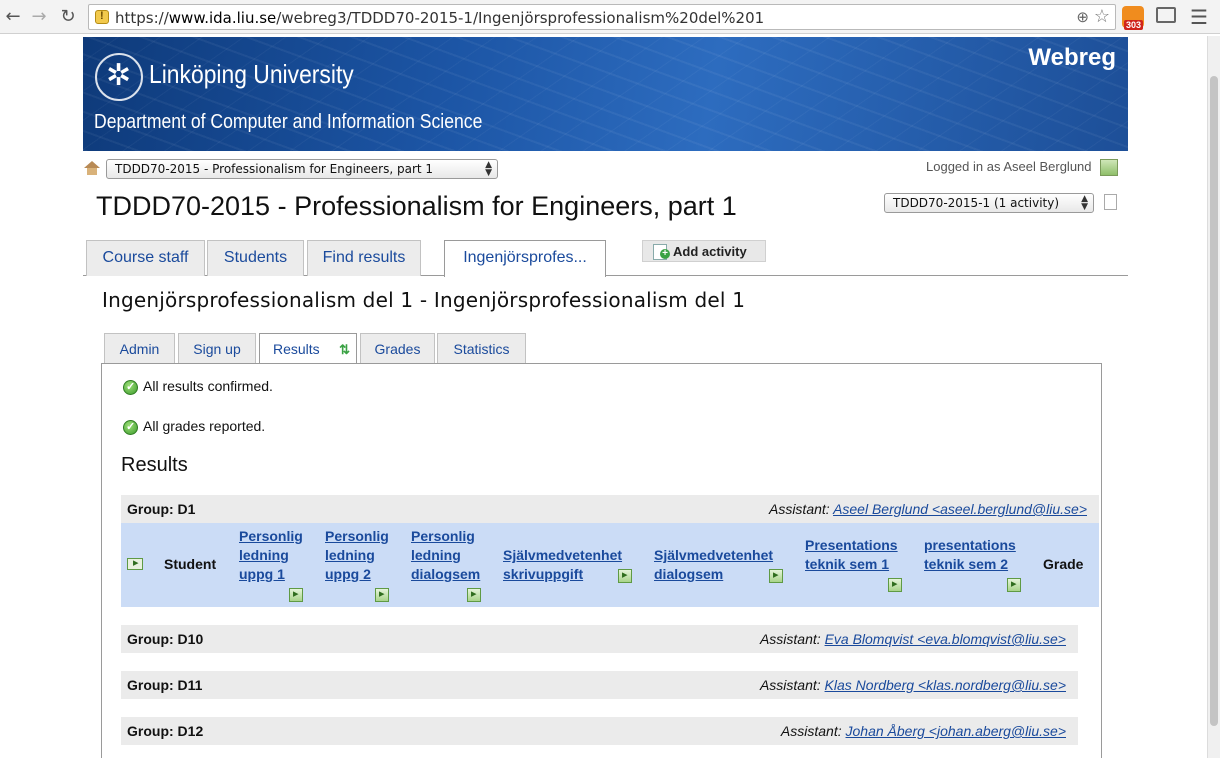 This screenshot has height=758, width=1220. Describe the element at coordinates (1102, 16) in the screenshot. I see `bookmark-star-icon: ☆` at that location.